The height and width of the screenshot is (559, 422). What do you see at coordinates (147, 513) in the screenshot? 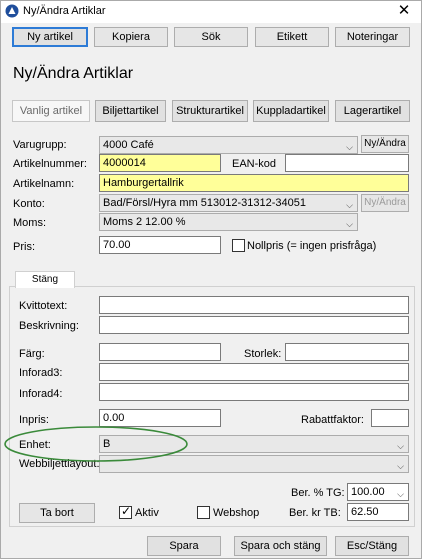
I see `aktiv-label: Aktiv` at bounding box center [147, 513].